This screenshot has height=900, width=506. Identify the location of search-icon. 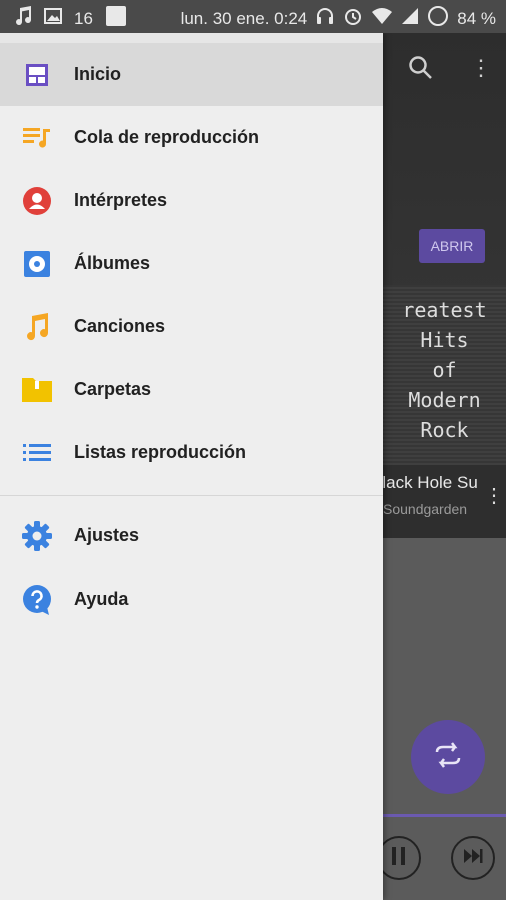
(421, 70).